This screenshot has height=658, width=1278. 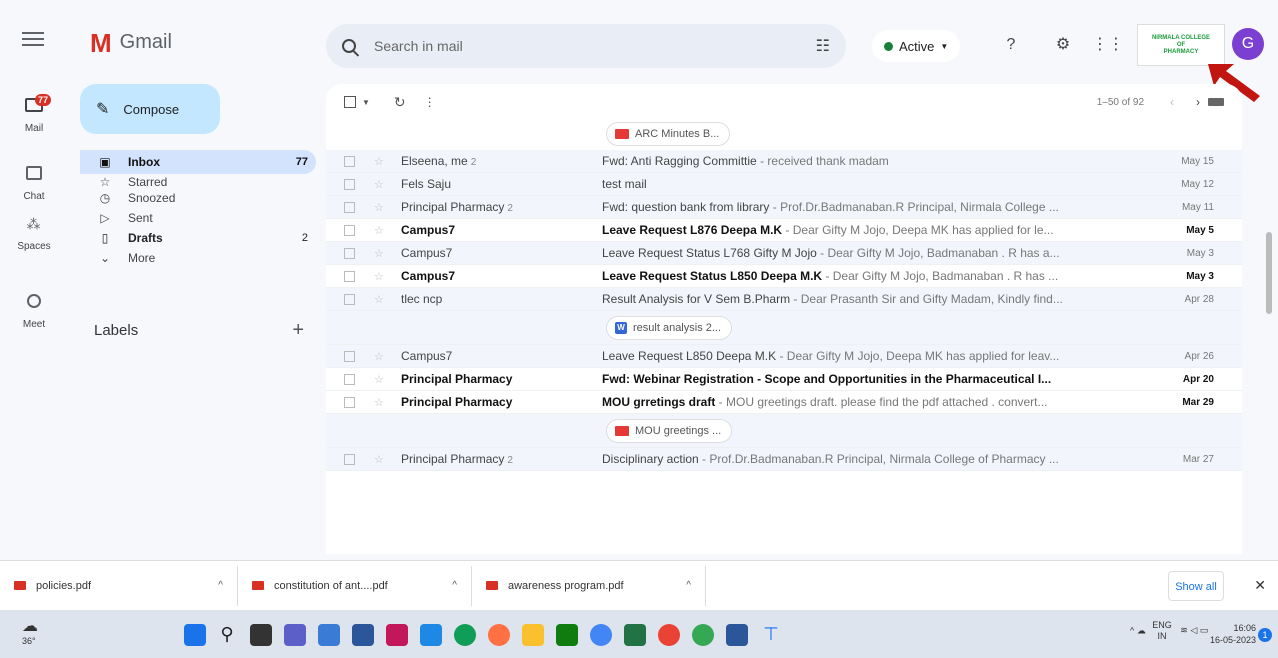 I want to click on excel-icon, so click(x=635, y=635).